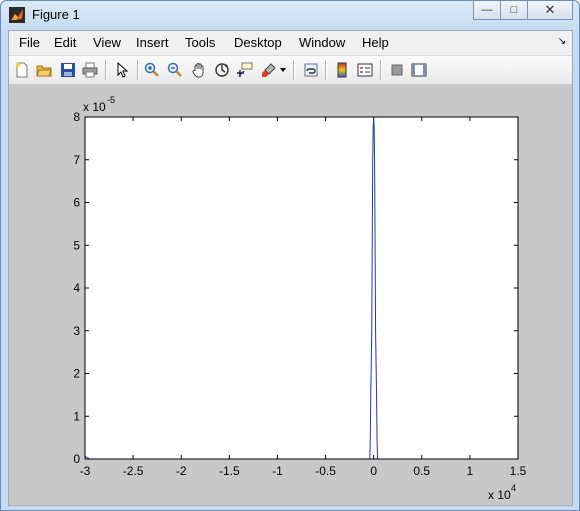  Describe the element at coordinates (94, 107) in the screenshot. I see `y-exponent-label: x 10` at that location.